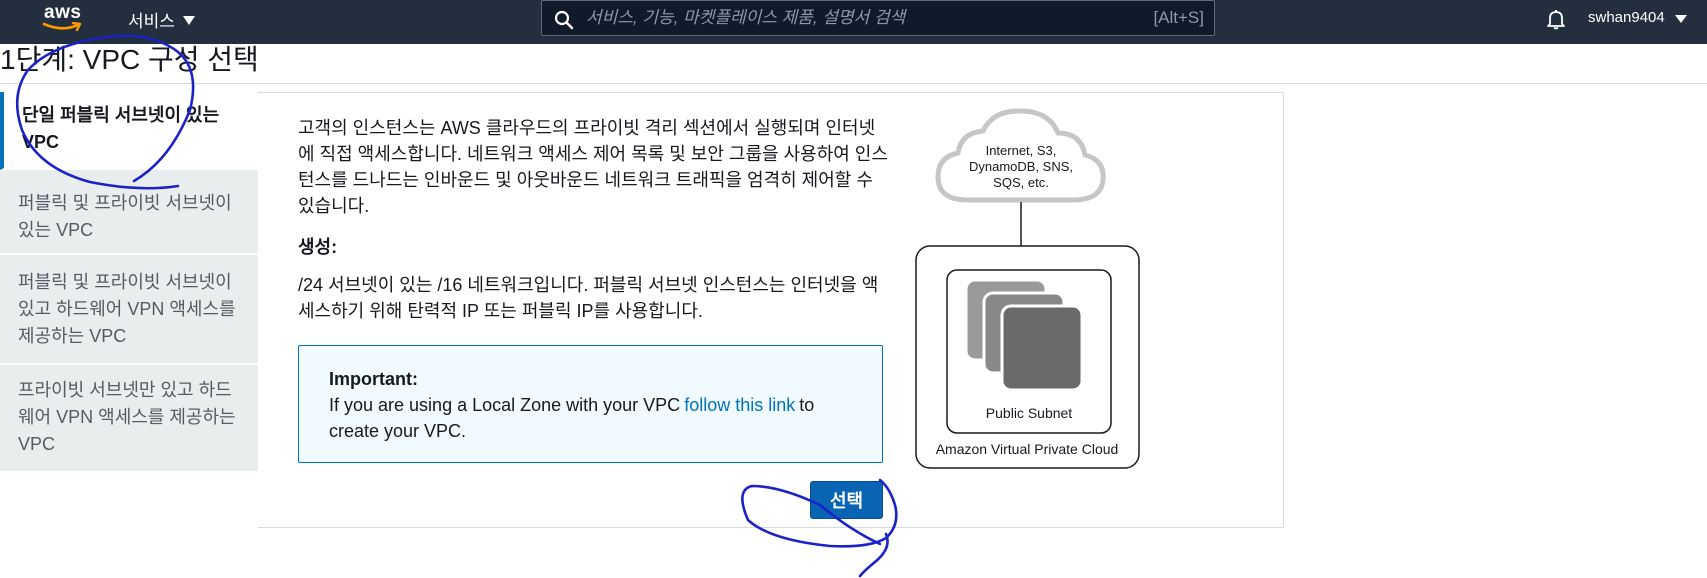 The width and height of the screenshot is (1707, 578). What do you see at coordinates (1626, 17) in the screenshot?
I see `username: swhan9404` at bounding box center [1626, 17].